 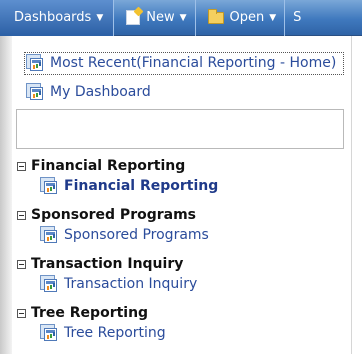 I want to click on new-label: New, so click(x=160, y=17).